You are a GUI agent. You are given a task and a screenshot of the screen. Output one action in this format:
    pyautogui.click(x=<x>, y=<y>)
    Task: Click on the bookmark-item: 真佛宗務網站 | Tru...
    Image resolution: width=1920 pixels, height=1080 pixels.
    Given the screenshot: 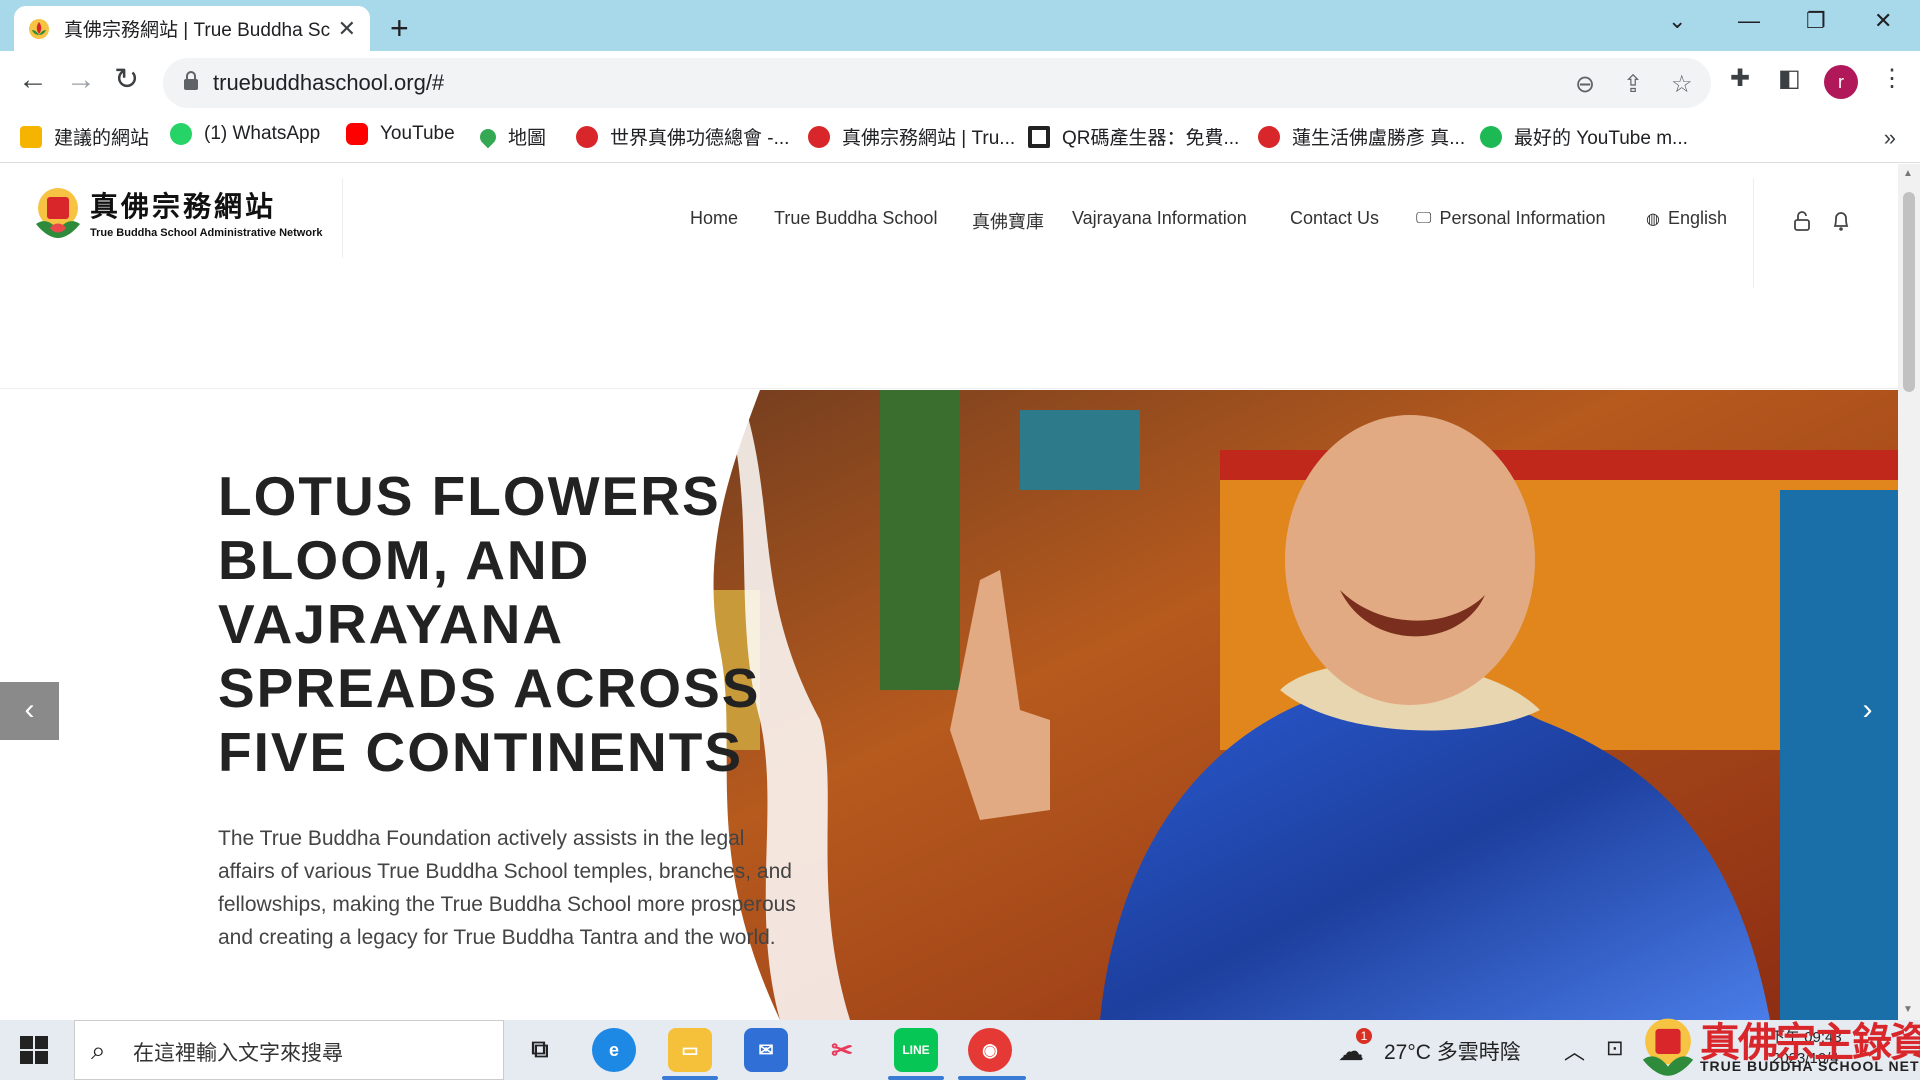 What is the action you would take?
    pyautogui.click(x=911, y=136)
    